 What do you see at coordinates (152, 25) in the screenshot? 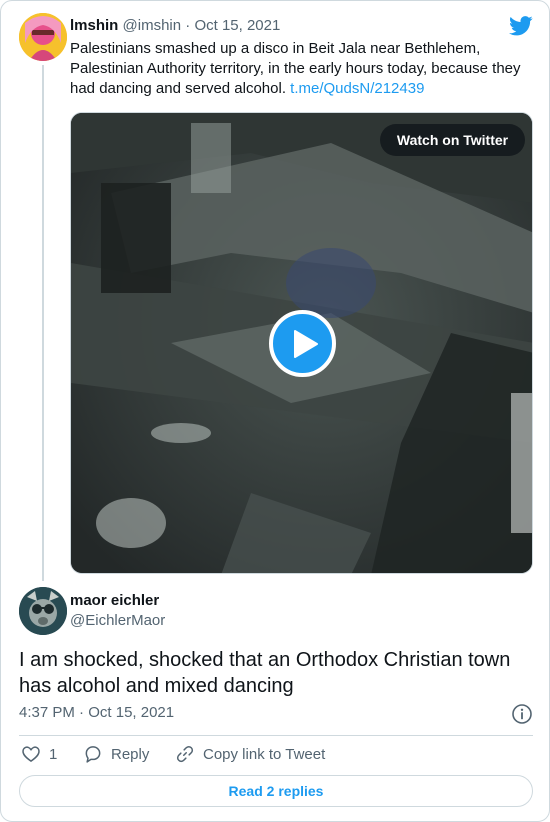
I see `quoted-author-handle: @imshin` at bounding box center [152, 25].